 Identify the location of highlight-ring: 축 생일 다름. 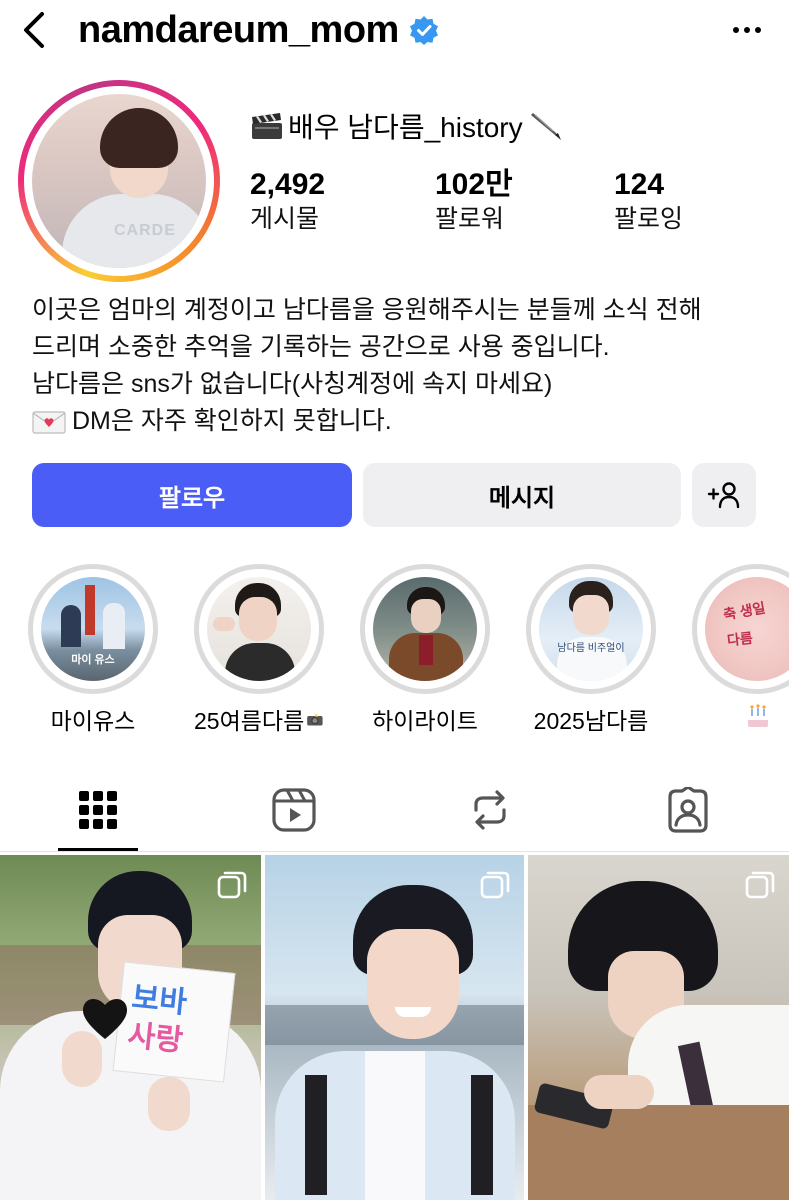
(740, 629).